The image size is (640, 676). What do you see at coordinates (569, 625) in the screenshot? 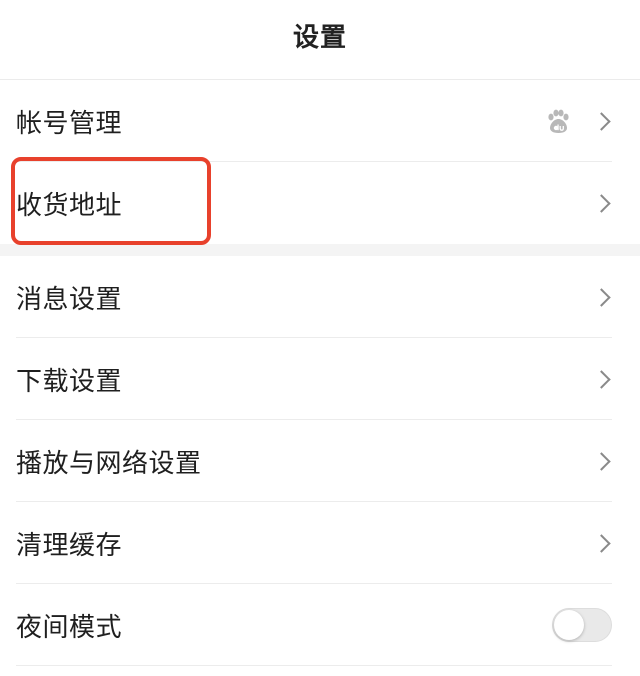
I see `toggle-knob` at bounding box center [569, 625].